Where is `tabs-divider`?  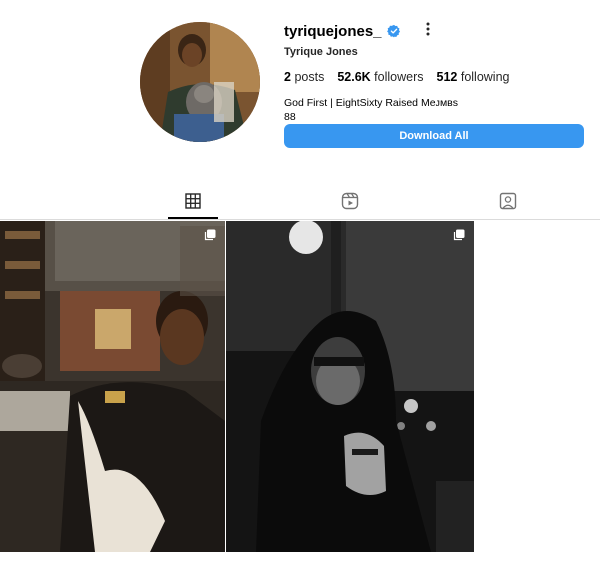 tabs-divider is located at coordinates (300, 219).